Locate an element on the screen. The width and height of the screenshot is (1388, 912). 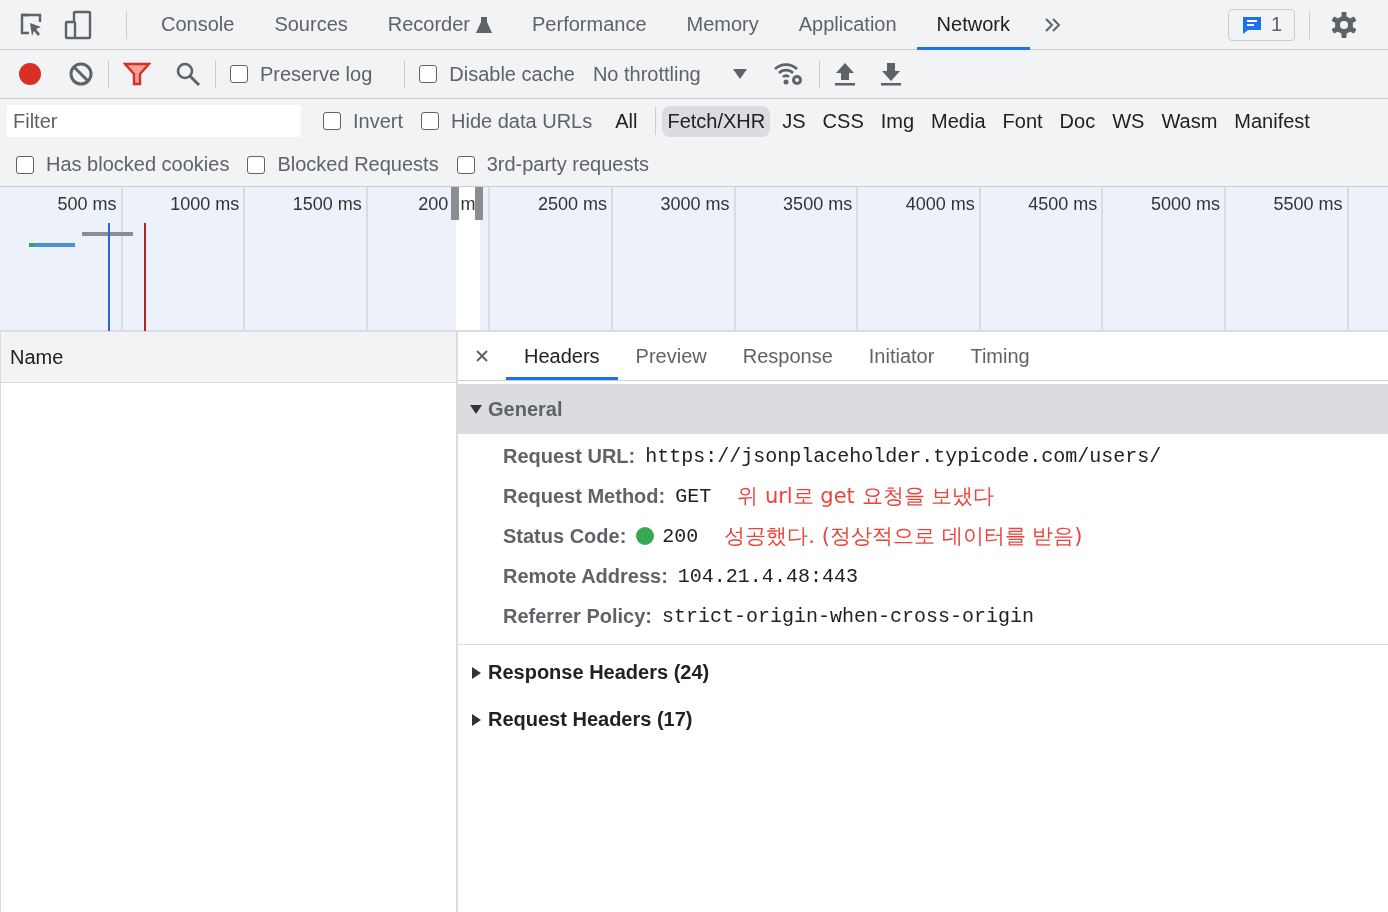
close-icon is located at coordinates (482, 356).